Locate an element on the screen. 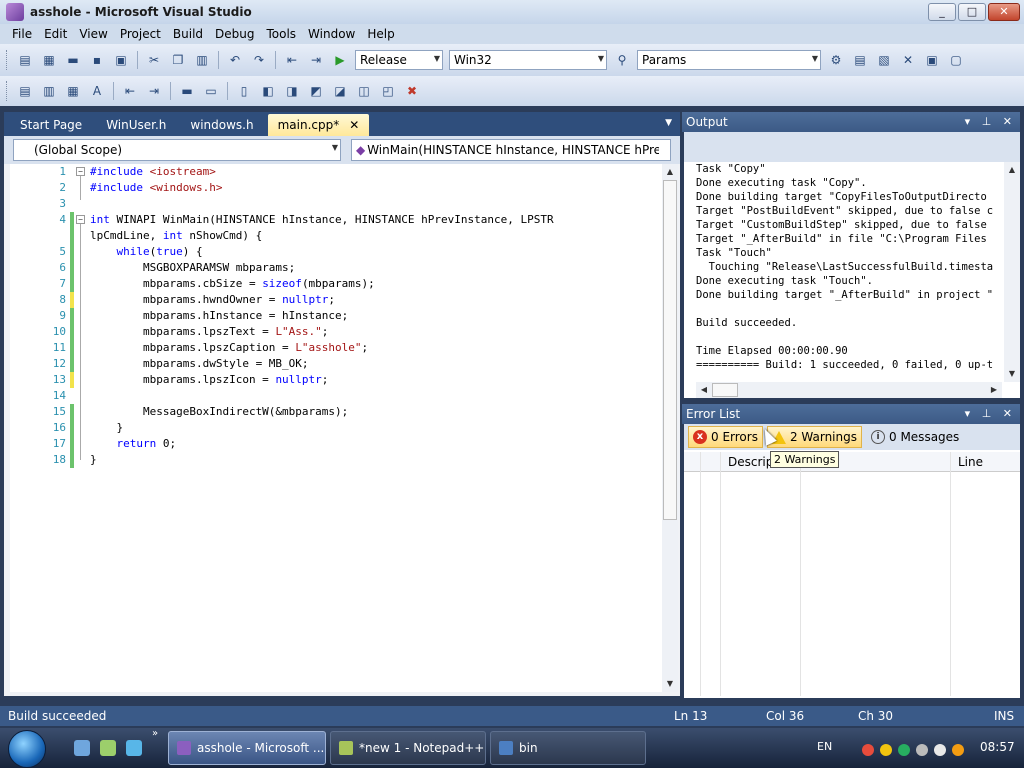  navigate-back-icon: ⇤ is located at coordinates (292, 60).